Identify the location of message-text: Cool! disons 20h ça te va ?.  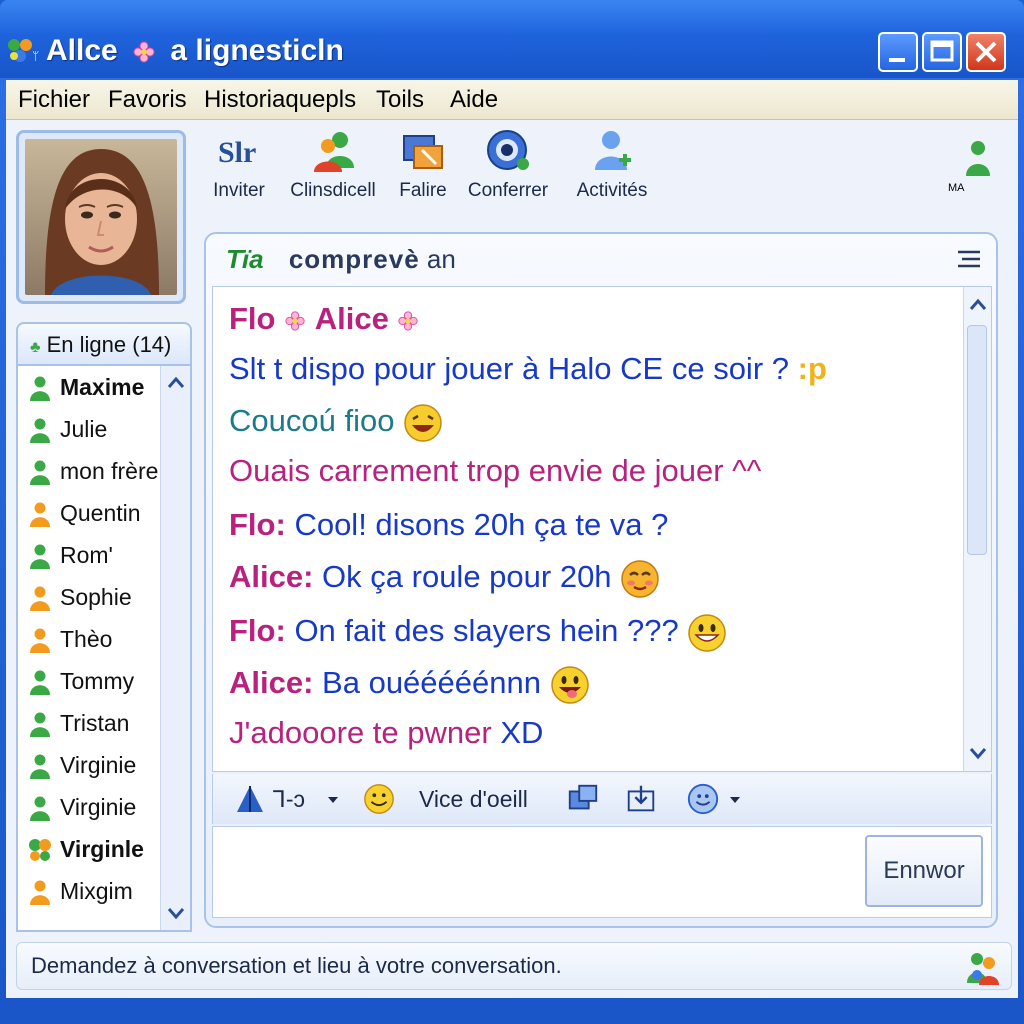
(481, 524).